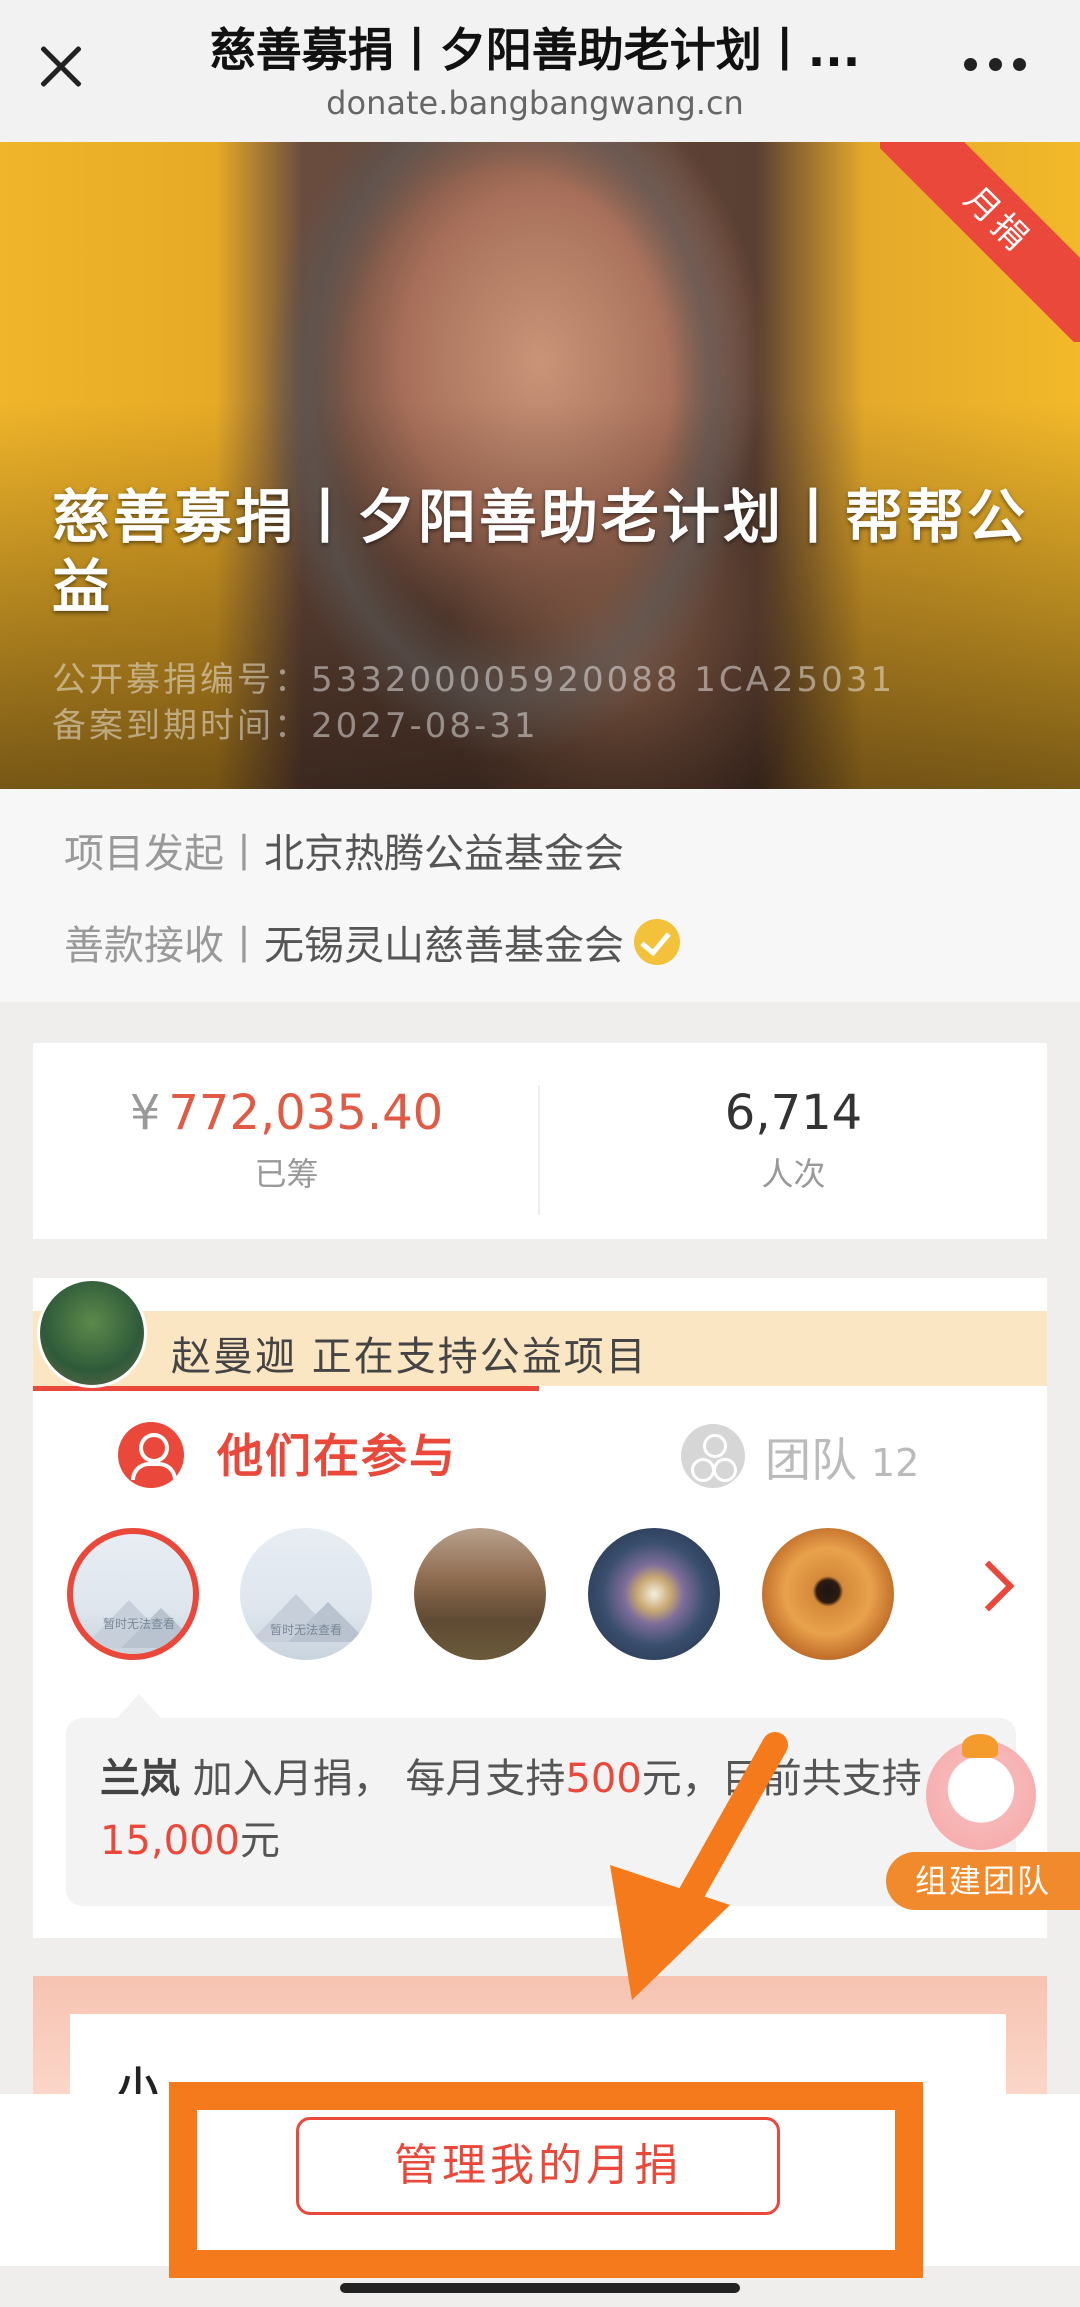 Image resolution: width=1080 pixels, height=2307 pixels. What do you see at coordinates (670, 1932) in the screenshot?
I see `annotation-arrow-head` at bounding box center [670, 1932].